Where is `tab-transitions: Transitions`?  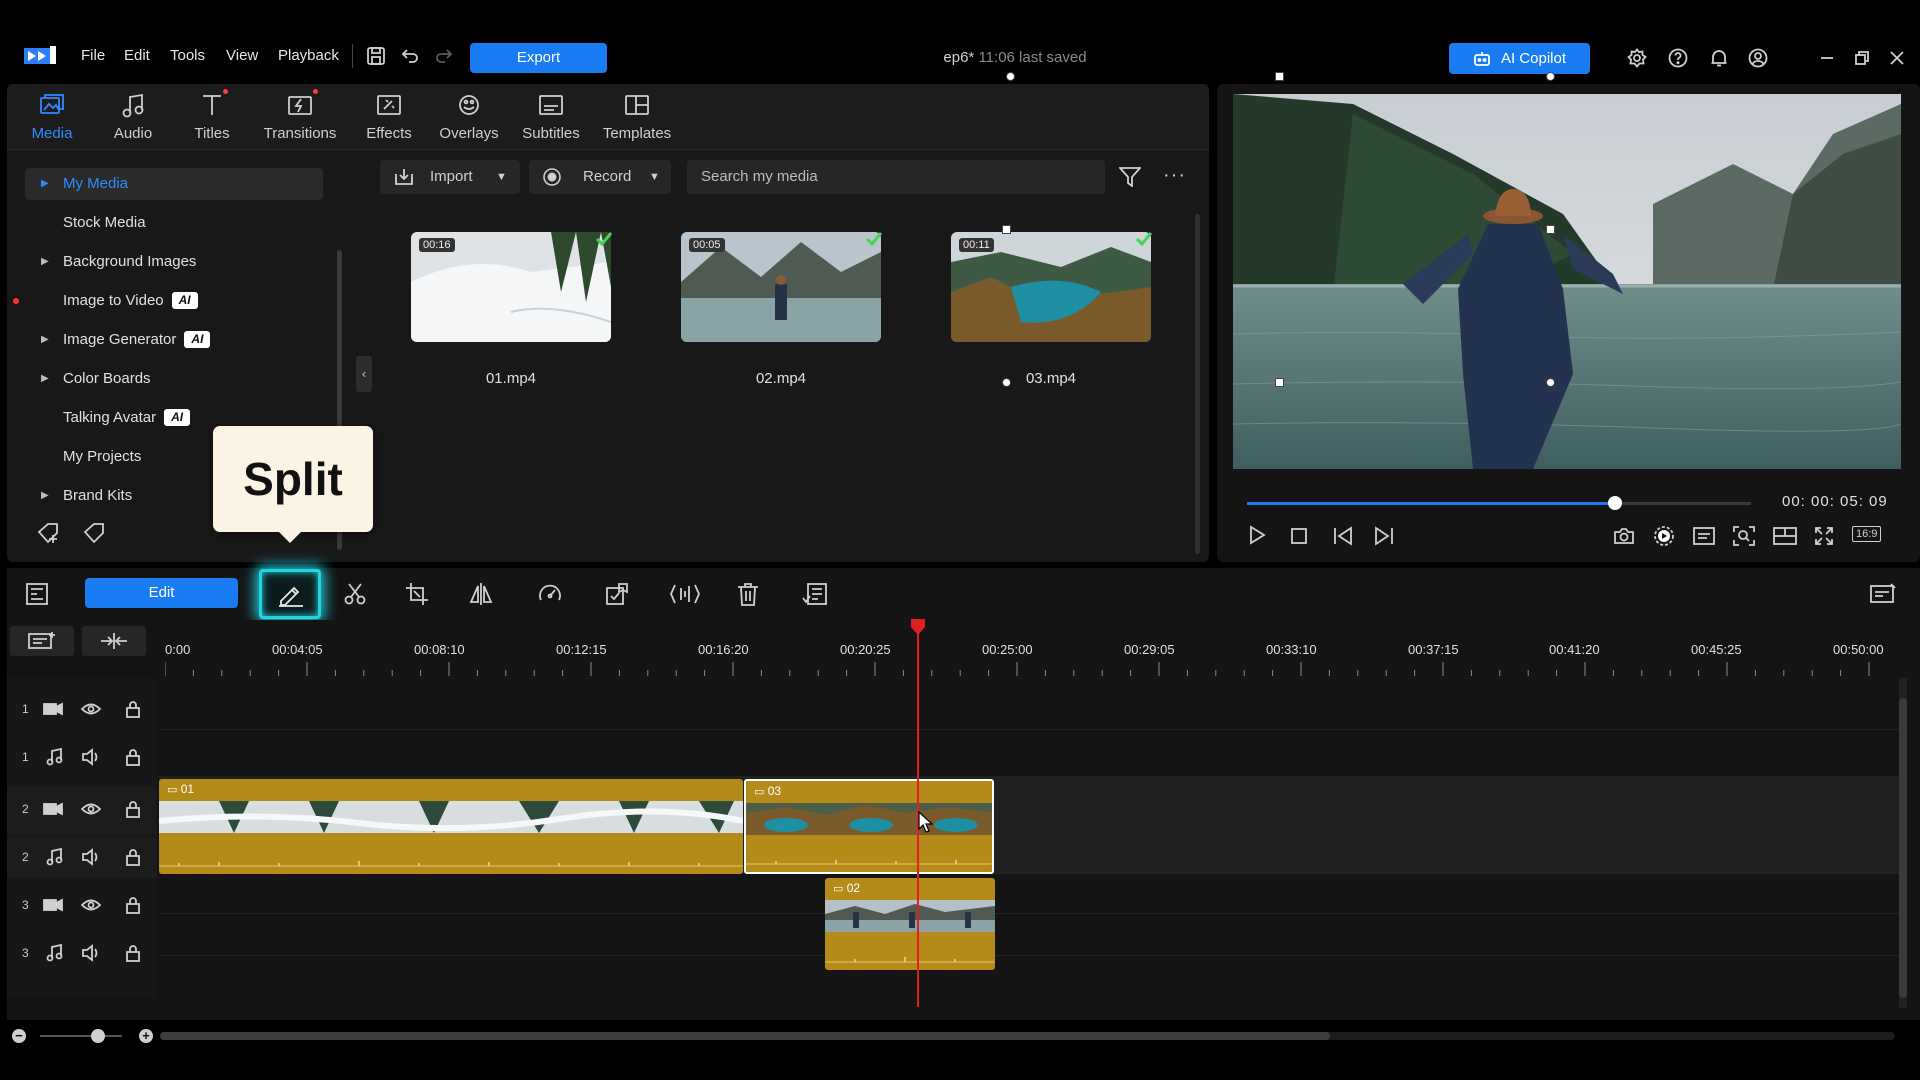 tab-transitions: Transitions is located at coordinates (300, 117).